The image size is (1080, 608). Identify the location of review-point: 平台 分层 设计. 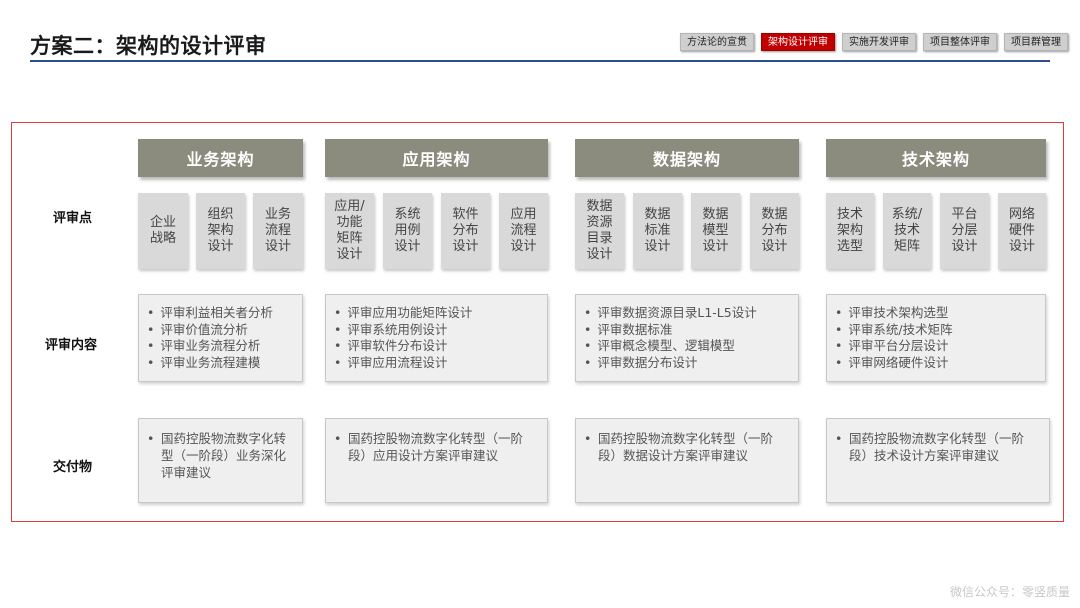
(964, 231).